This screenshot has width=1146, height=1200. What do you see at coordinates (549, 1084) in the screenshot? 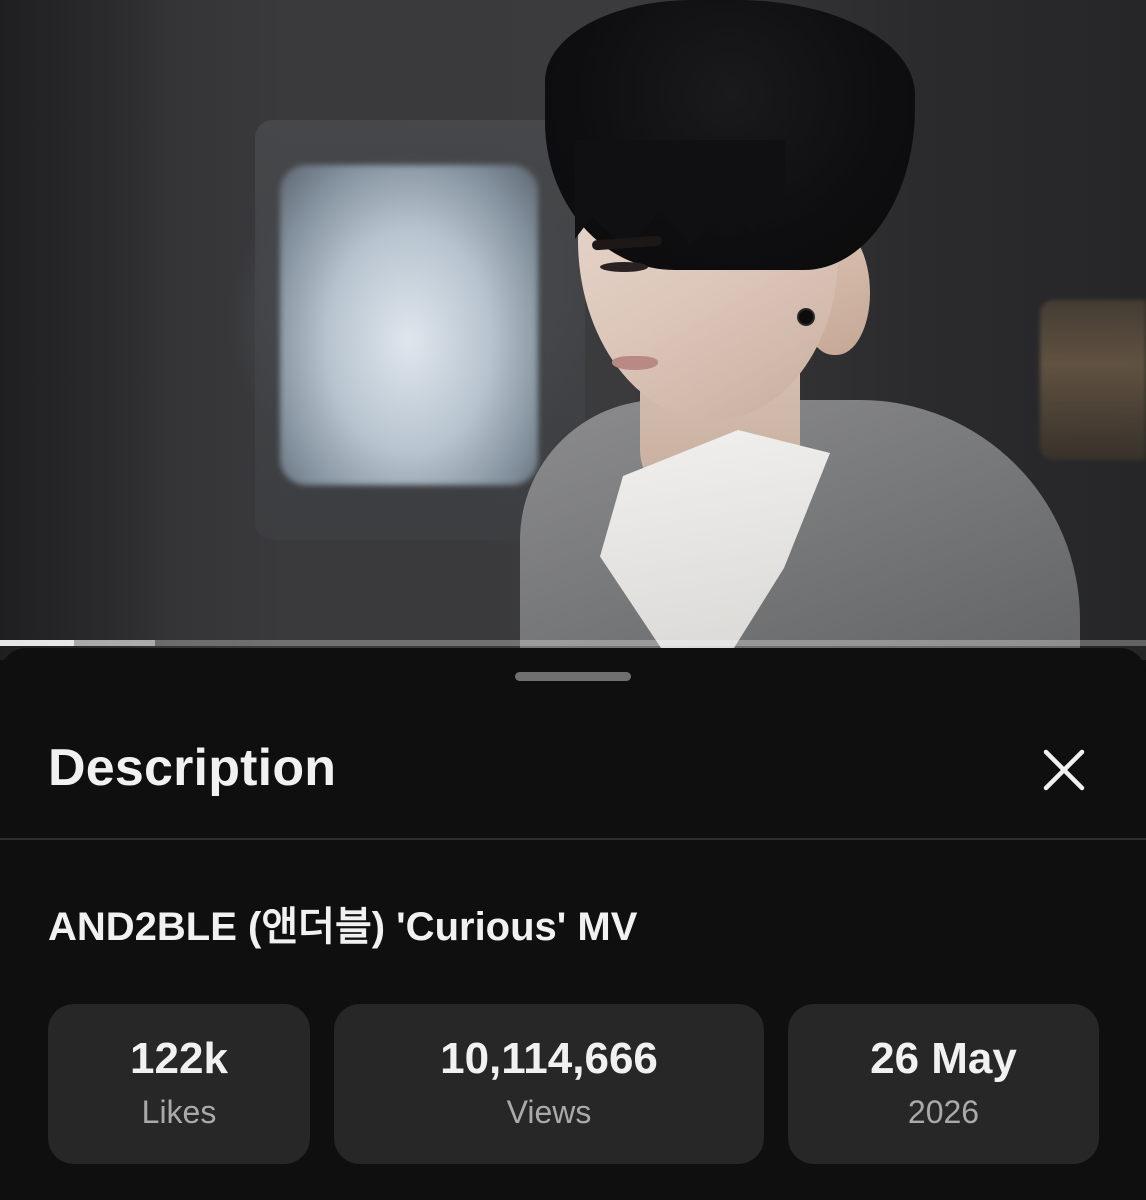
I see `views-stat: 10,114,666 Views` at bounding box center [549, 1084].